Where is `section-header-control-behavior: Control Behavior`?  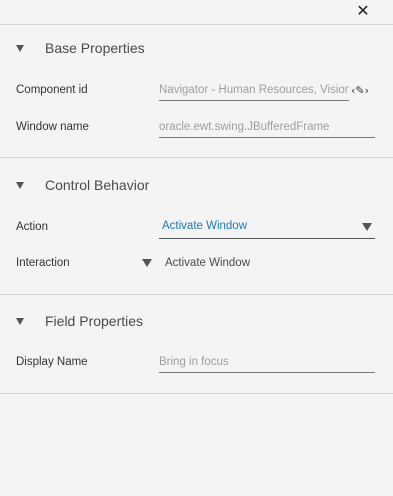
section-header-control-behavior: Control Behavior is located at coordinates (82, 185).